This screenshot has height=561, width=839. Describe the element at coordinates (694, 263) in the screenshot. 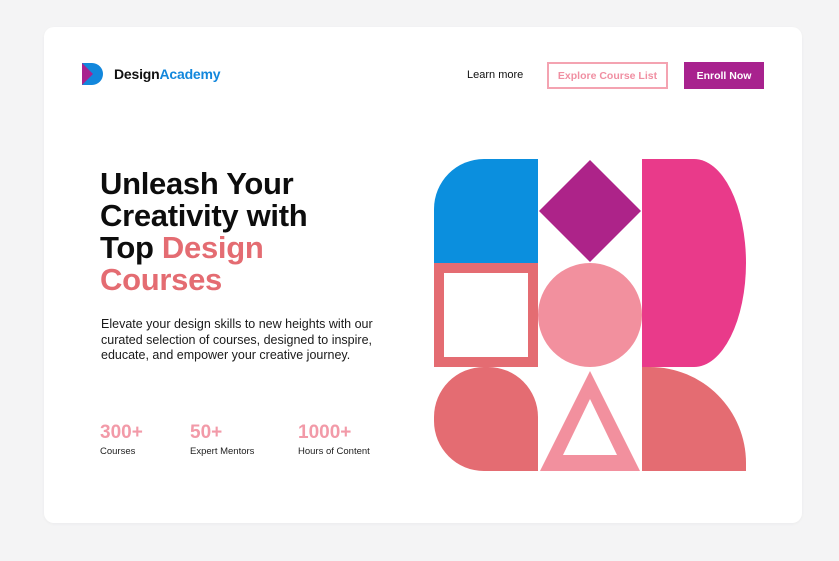

I see `pink-d-shape` at that location.